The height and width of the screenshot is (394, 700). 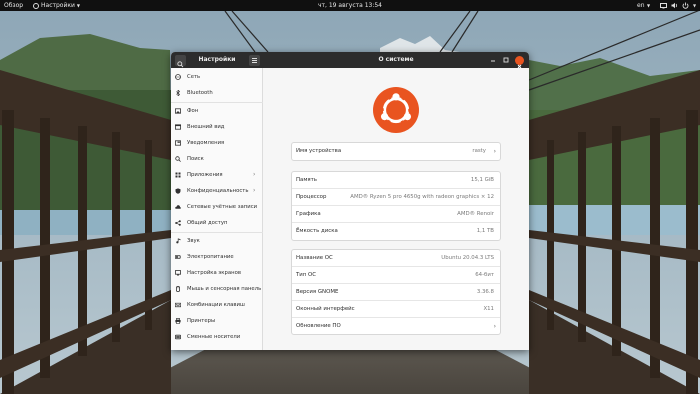 I want to click on graphics-label: Графика, so click(x=308, y=214).